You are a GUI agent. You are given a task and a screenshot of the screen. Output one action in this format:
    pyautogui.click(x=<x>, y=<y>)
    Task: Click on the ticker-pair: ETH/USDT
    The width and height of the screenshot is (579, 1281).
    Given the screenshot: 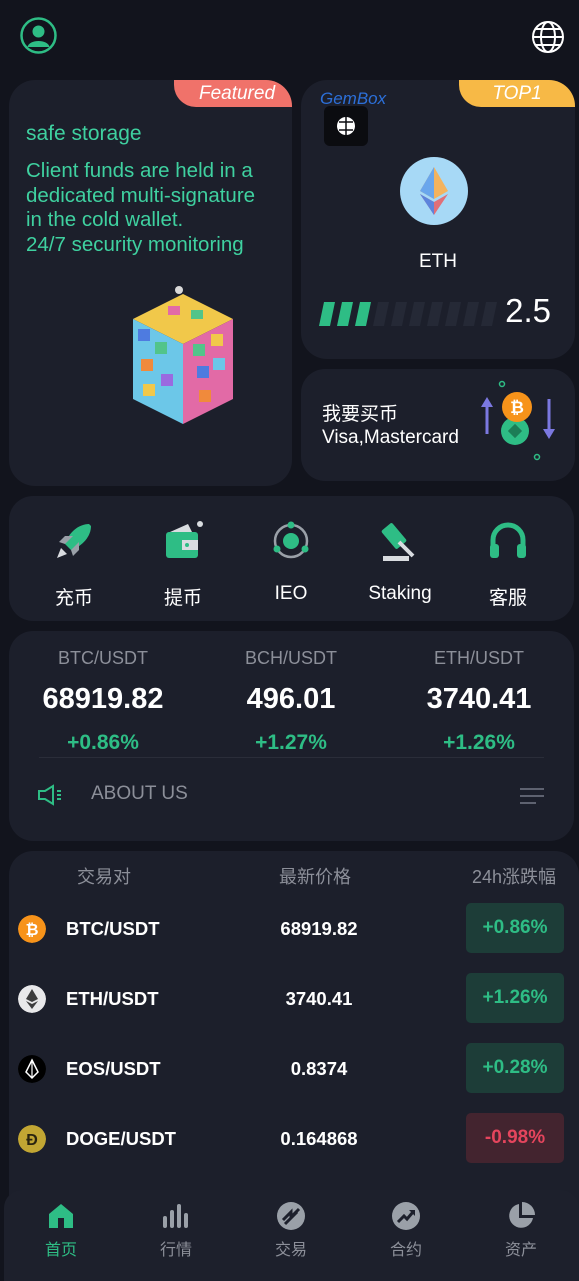 What is the action you would take?
    pyautogui.click(x=479, y=658)
    